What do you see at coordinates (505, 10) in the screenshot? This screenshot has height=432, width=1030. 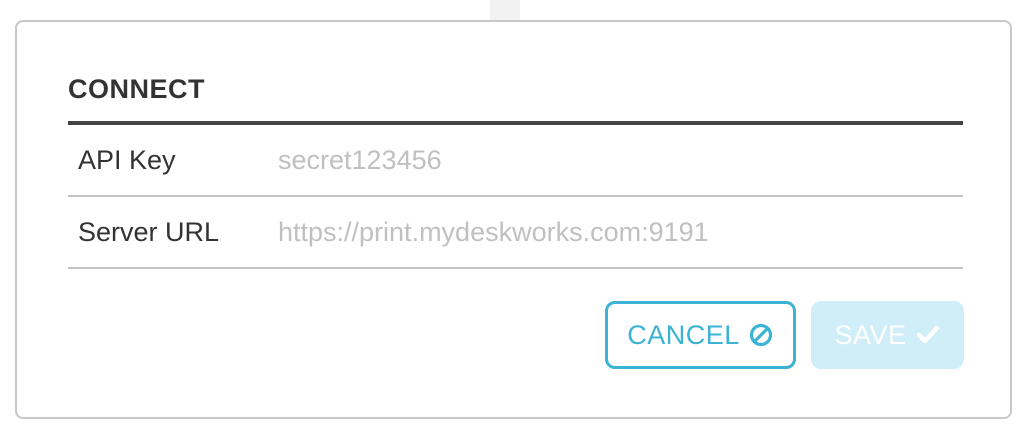 I see `backdrop-divider` at bounding box center [505, 10].